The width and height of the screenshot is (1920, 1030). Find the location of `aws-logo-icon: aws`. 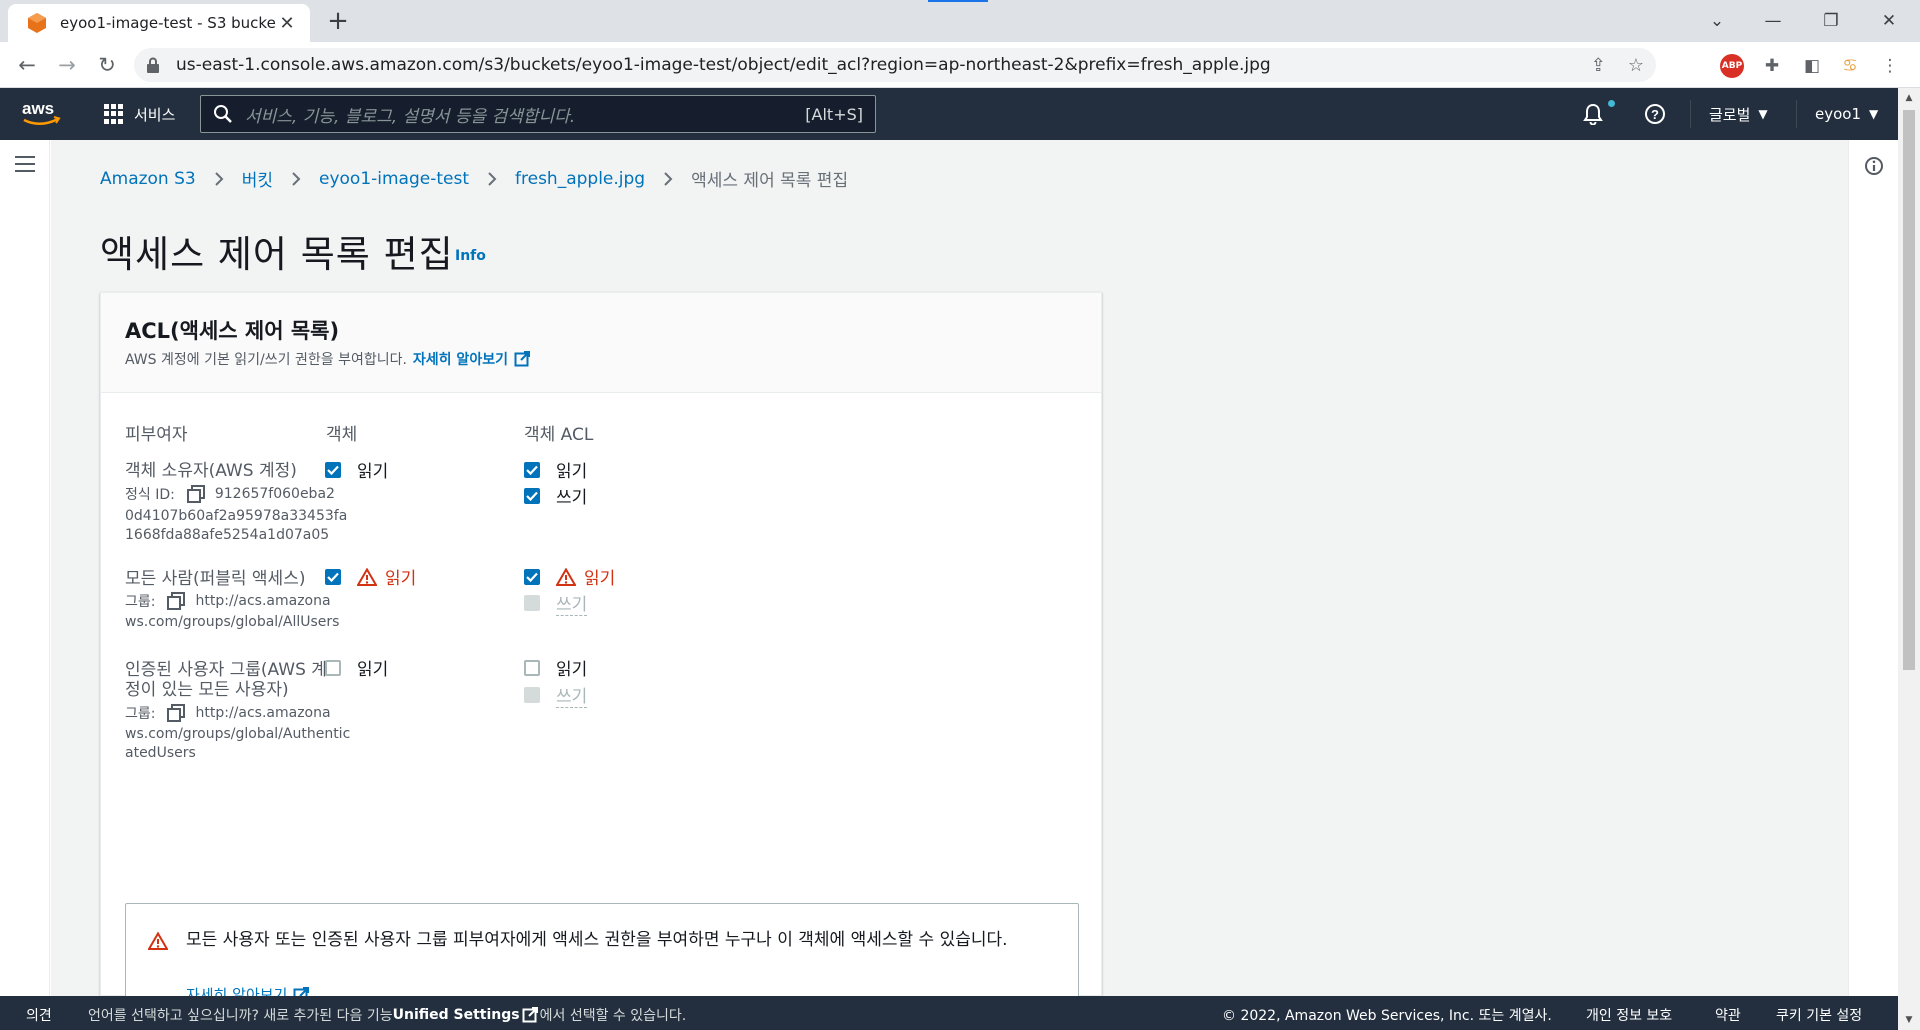

aws-logo-icon: aws is located at coordinates (41, 112).